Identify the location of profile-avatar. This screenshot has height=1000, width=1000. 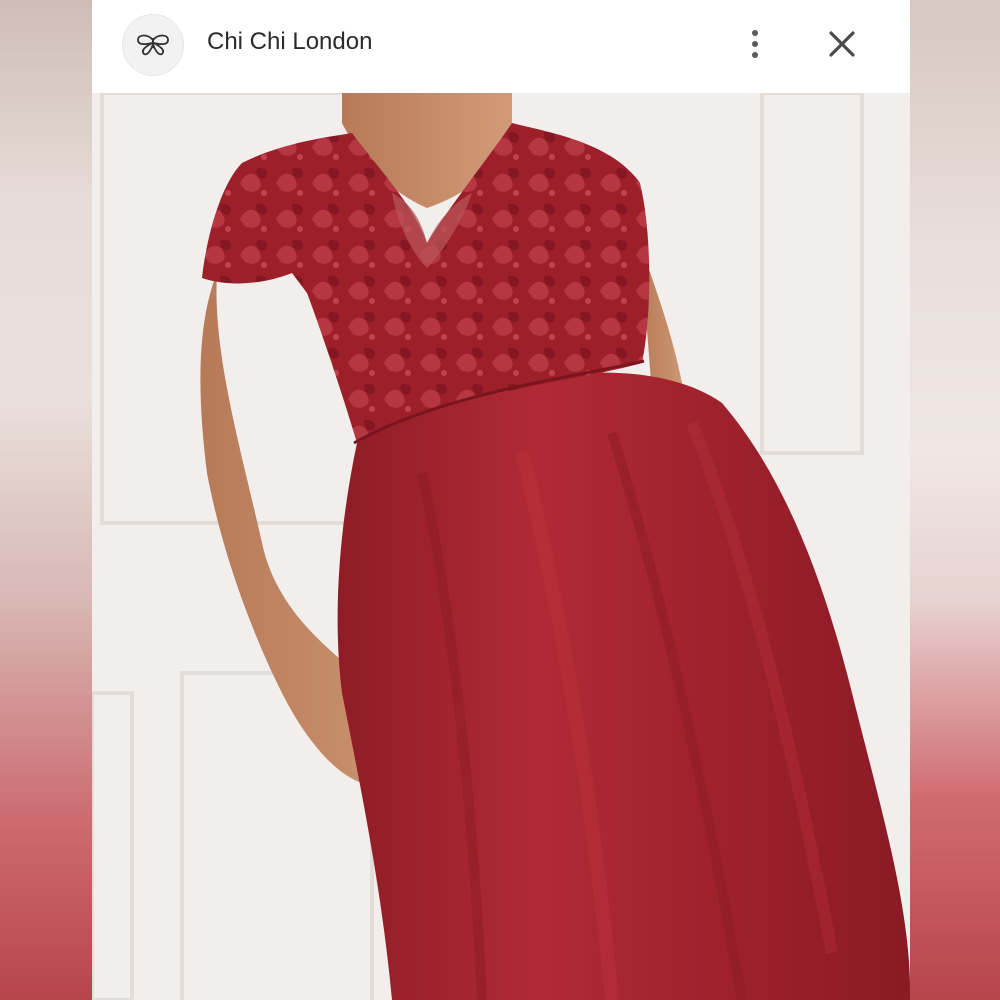
(153, 45).